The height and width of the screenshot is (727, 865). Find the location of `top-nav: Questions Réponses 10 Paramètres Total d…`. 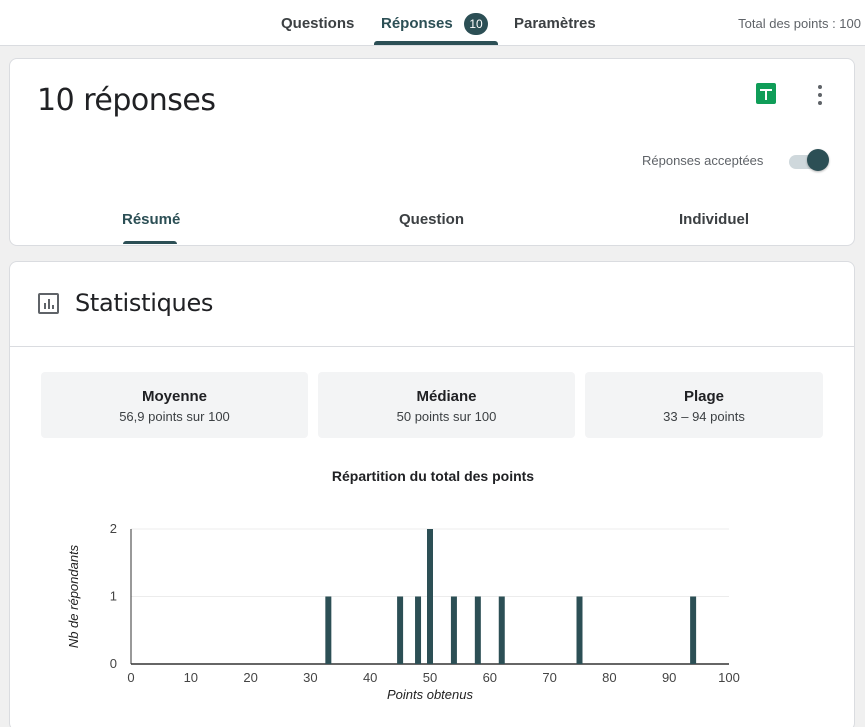

top-nav: Questions Réponses 10 Paramètres Total d… is located at coordinates (432, 23).